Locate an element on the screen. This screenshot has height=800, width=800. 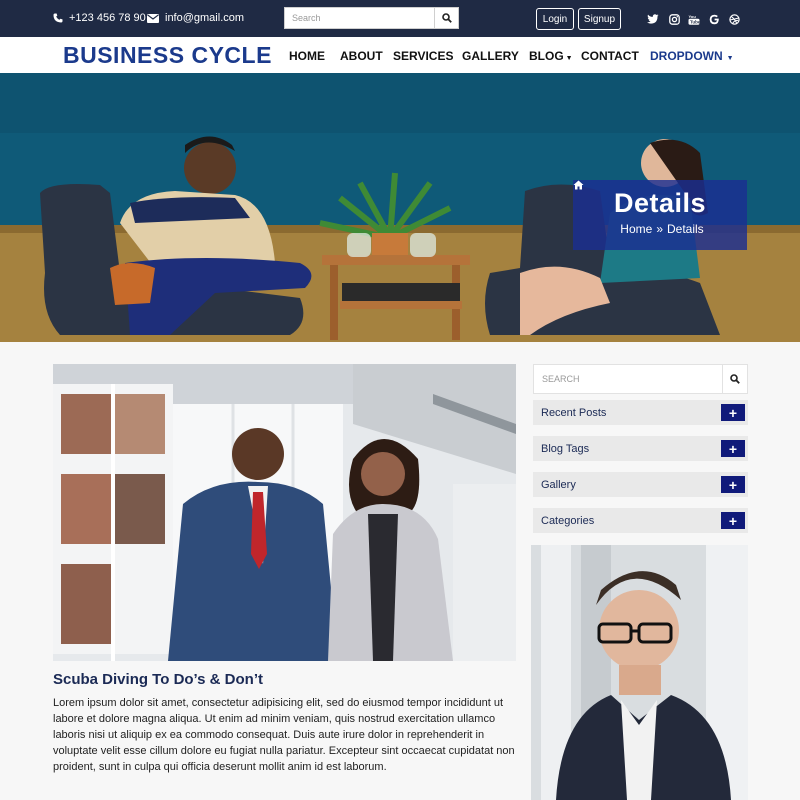
nav-item-services: SERVICES is located at coordinates (423, 56).